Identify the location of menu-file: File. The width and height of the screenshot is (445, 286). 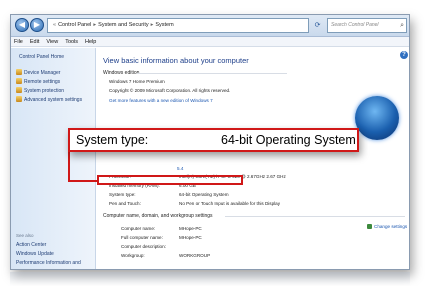
(18, 42).